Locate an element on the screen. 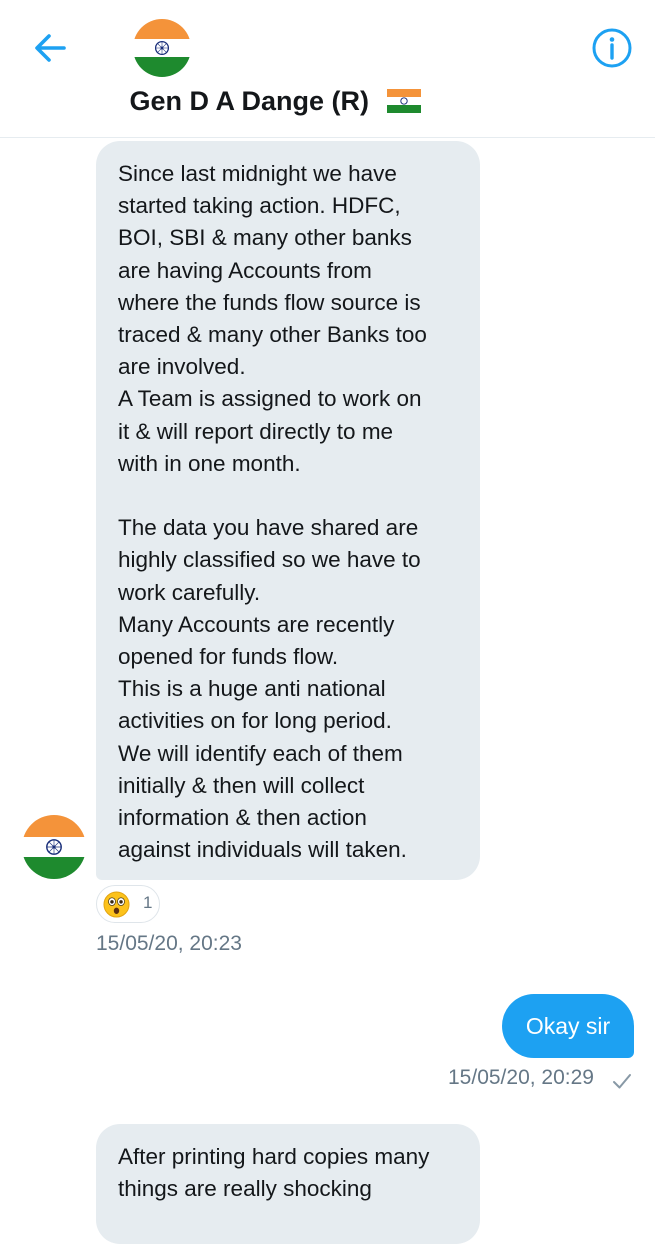  message-timestamp: 15/05/20, 20:29 is located at coordinates (521, 1077).